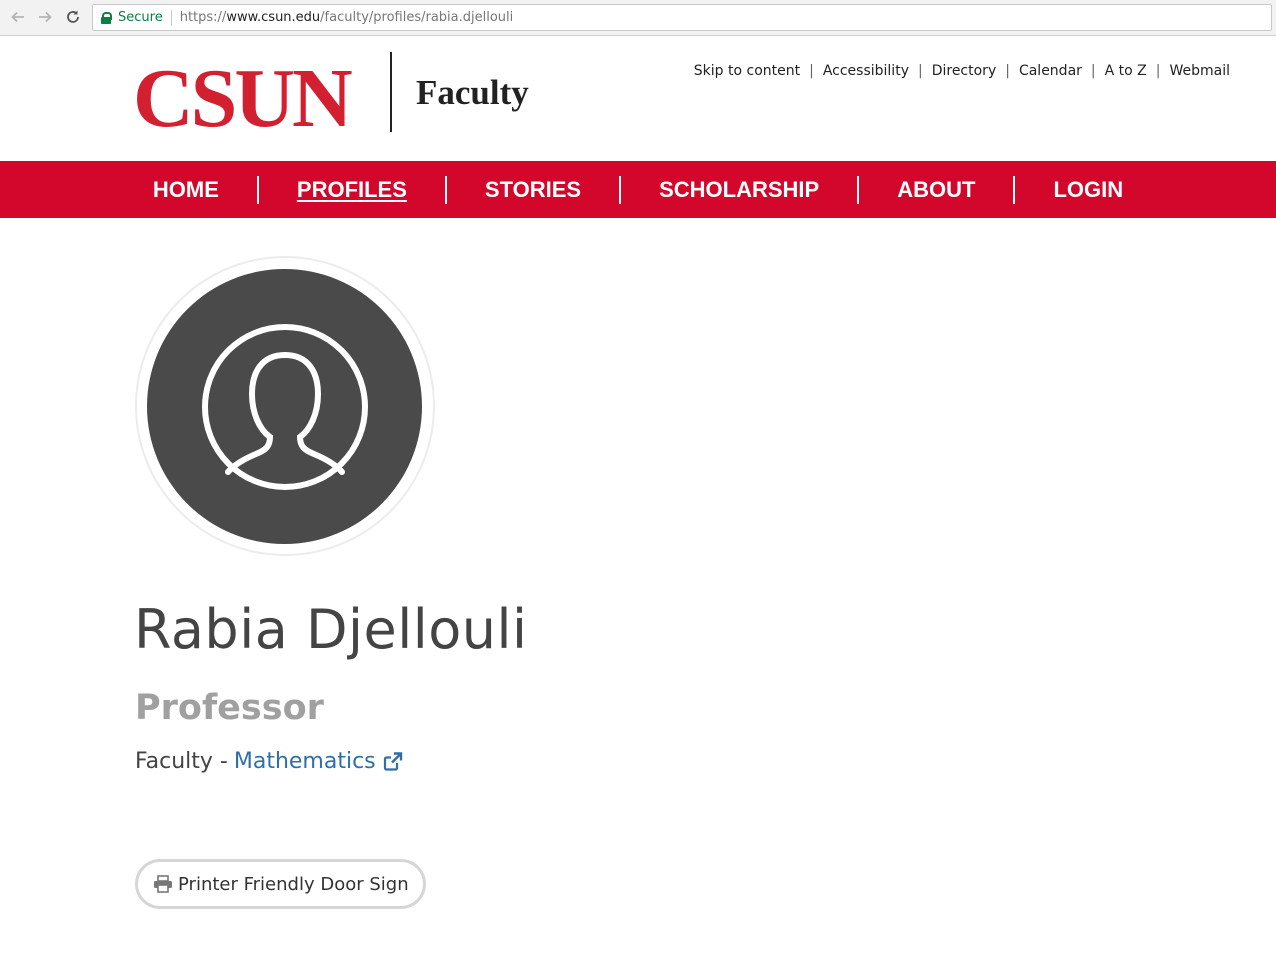 This screenshot has height=966, width=1276. Describe the element at coordinates (186, 190) in the screenshot. I see `nav-home: HOME` at that location.